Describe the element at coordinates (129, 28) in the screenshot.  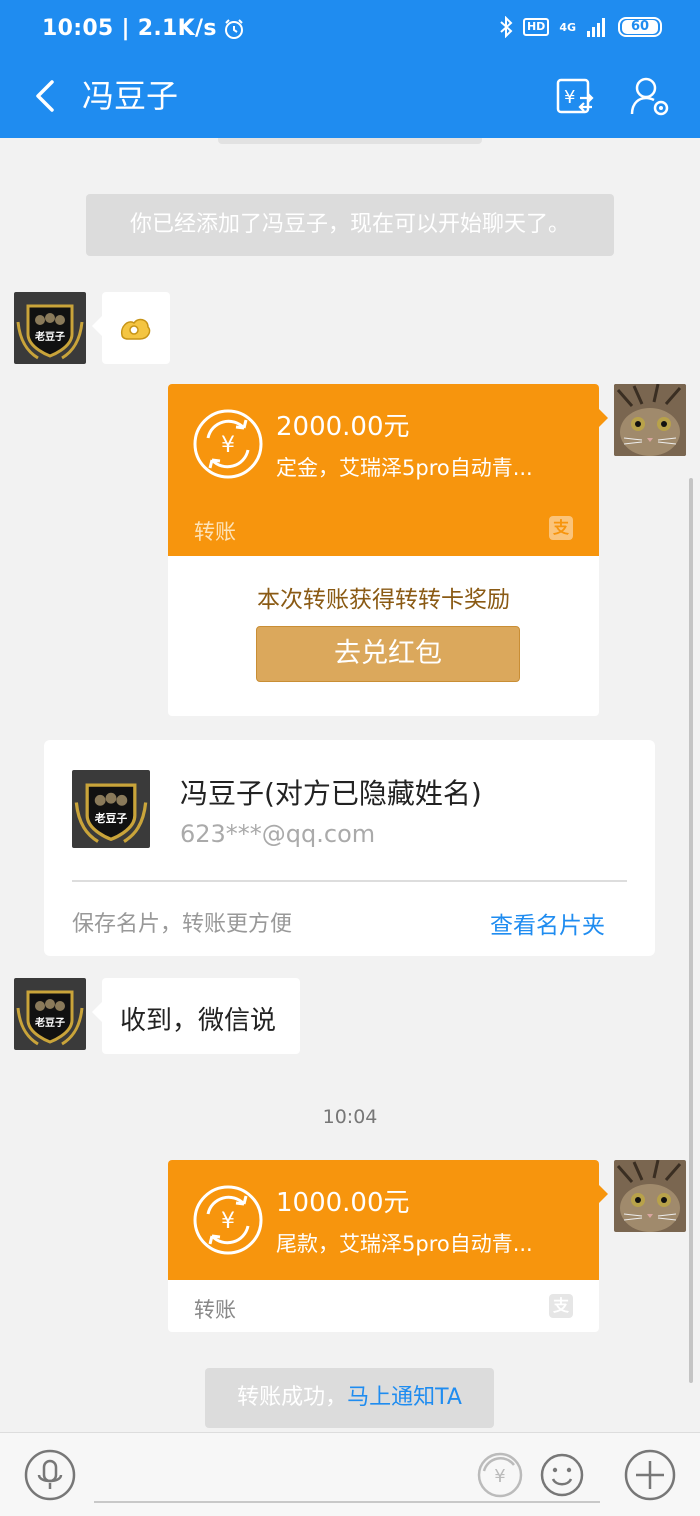
I see `status-time: 10:05 | 2.1K/s` at that location.